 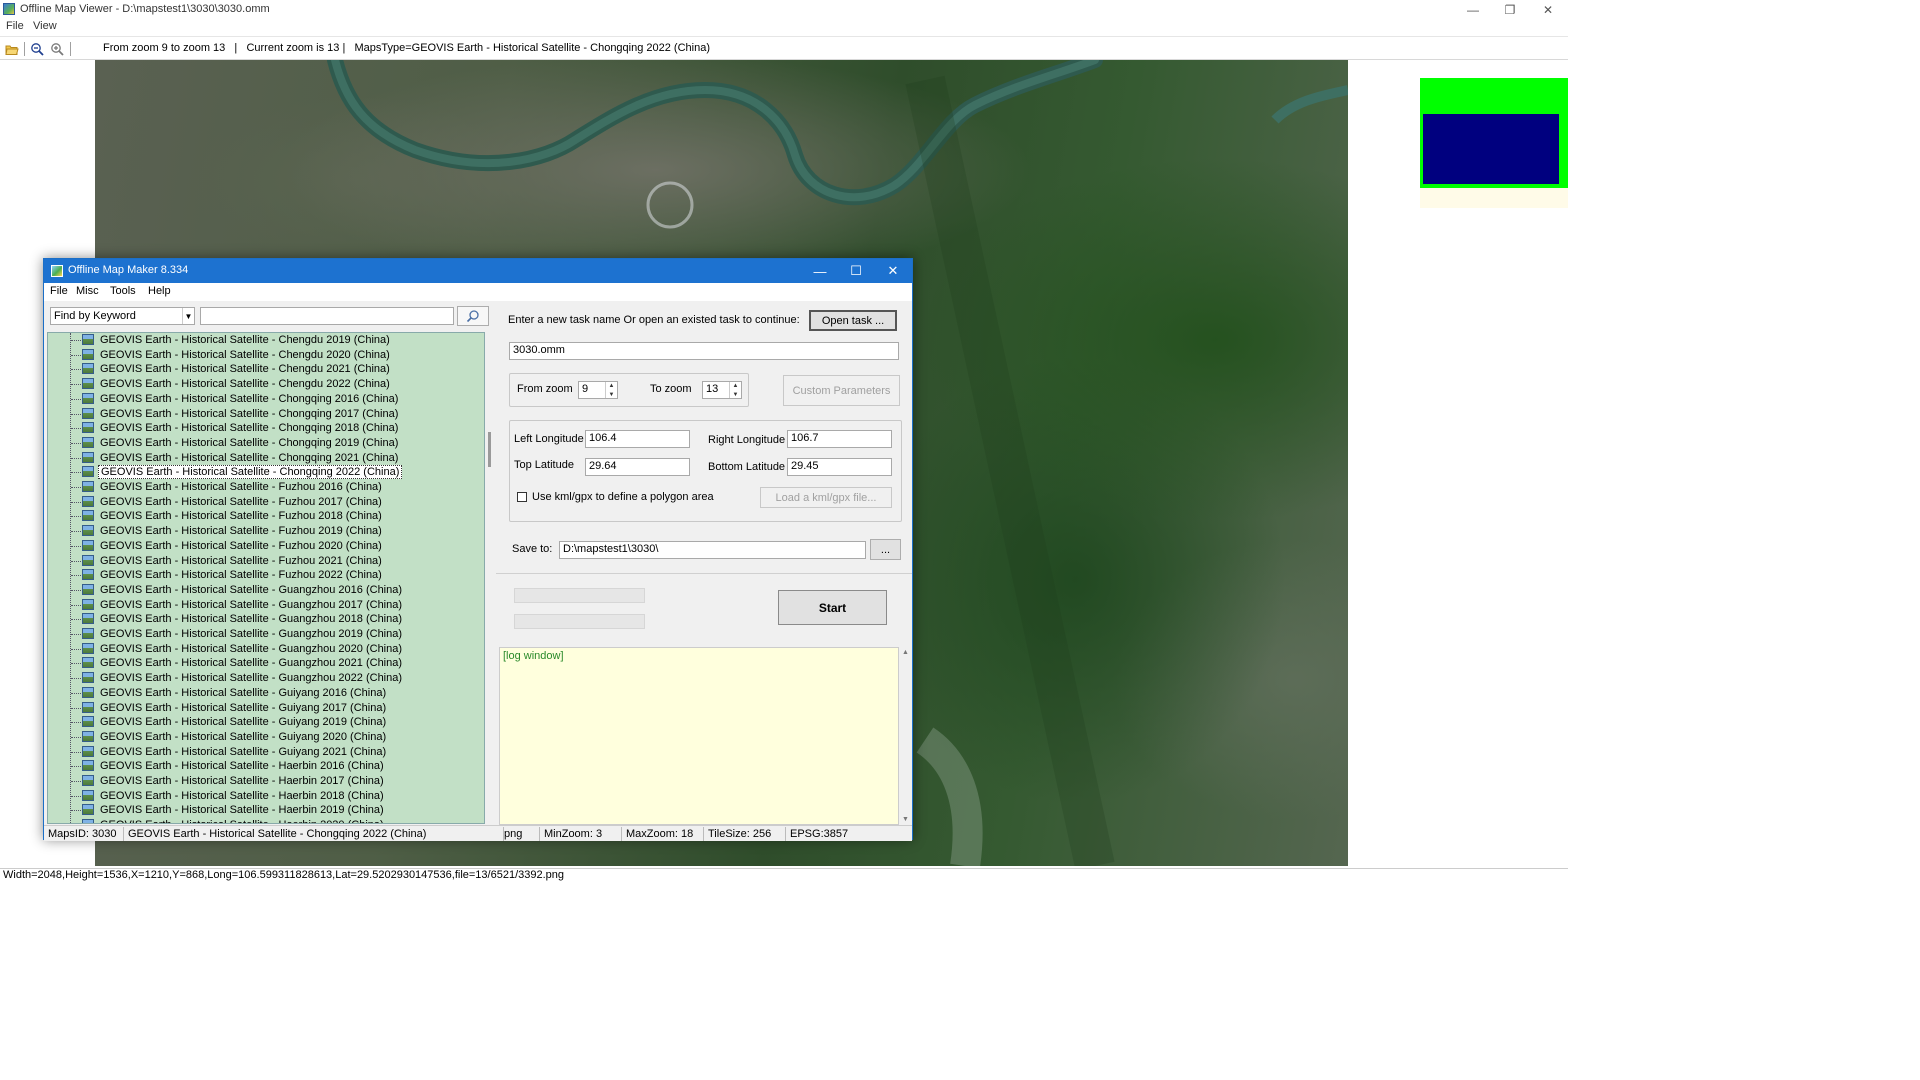 What do you see at coordinates (532, 549) in the screenshot?
I see `save-to-label: Save to:` at bounding box center [532, 549].